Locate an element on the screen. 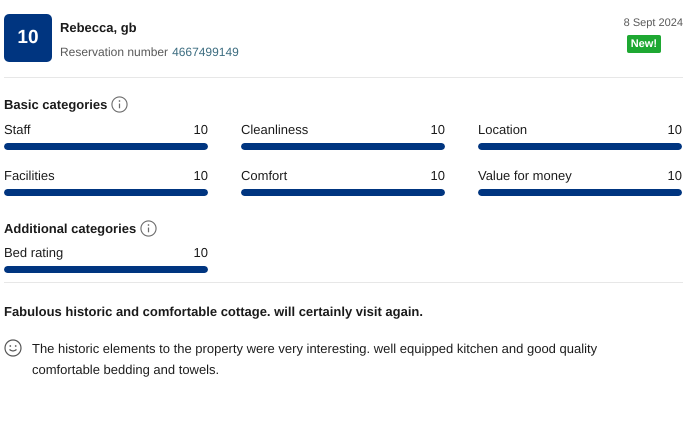 The height and width of the screenshot is (422, 700). reviewer-name: Rebecca, gb is located at coordinates (99, 28).